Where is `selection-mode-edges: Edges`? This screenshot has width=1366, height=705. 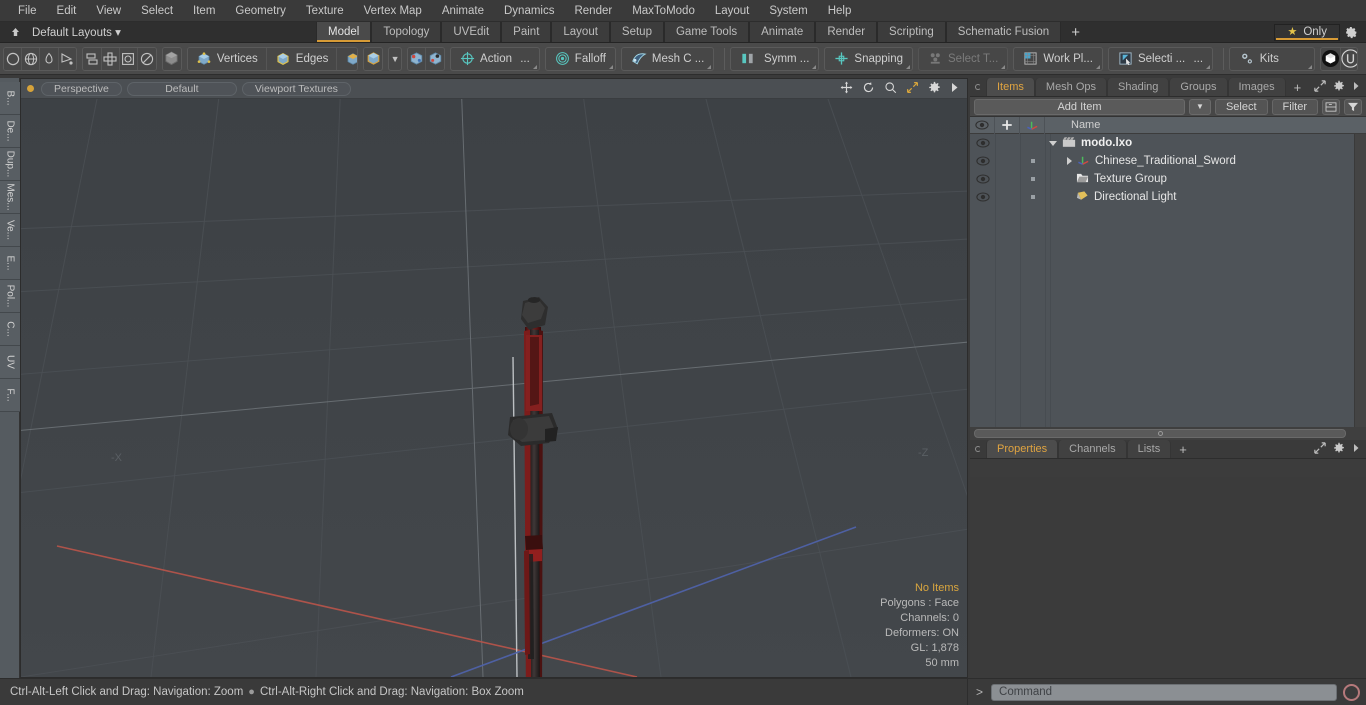
selection-mode-edges: Edges is located at coordinates (302, 58).